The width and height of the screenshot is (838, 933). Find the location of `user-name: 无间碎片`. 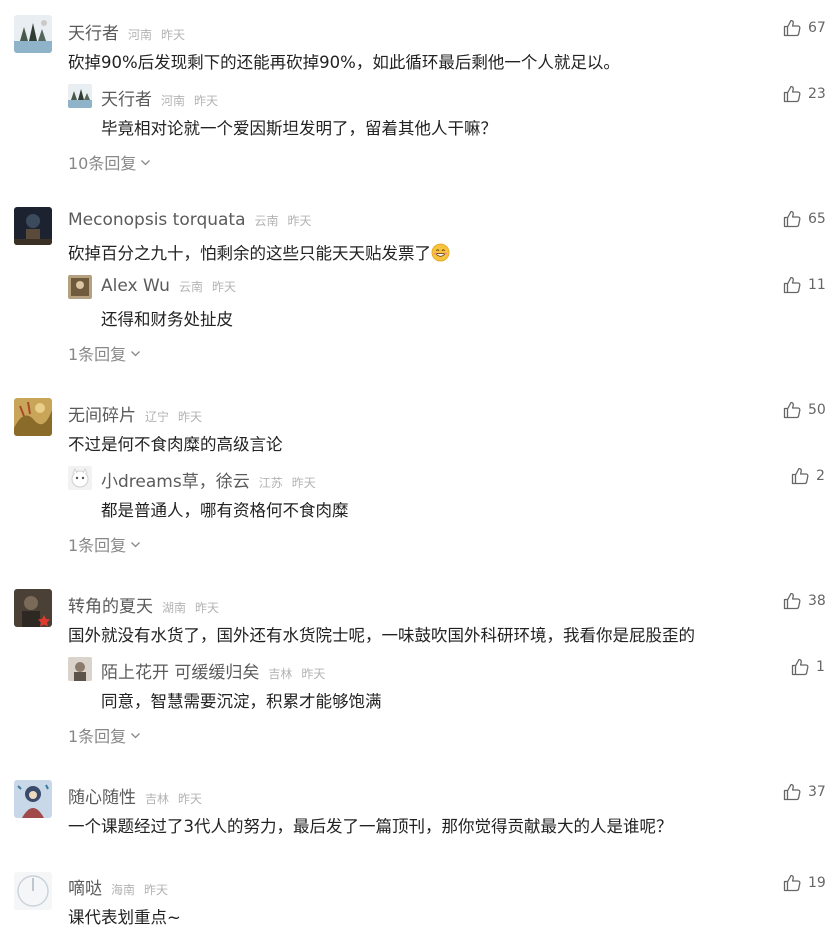

user-name: 无间碎片 is located at coordinates (102, 413).